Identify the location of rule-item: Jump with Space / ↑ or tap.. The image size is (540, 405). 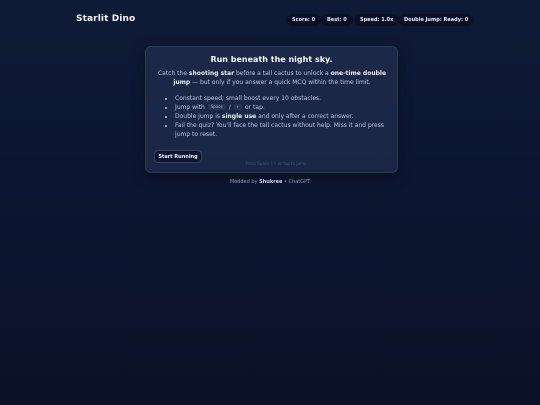
(285, 107).